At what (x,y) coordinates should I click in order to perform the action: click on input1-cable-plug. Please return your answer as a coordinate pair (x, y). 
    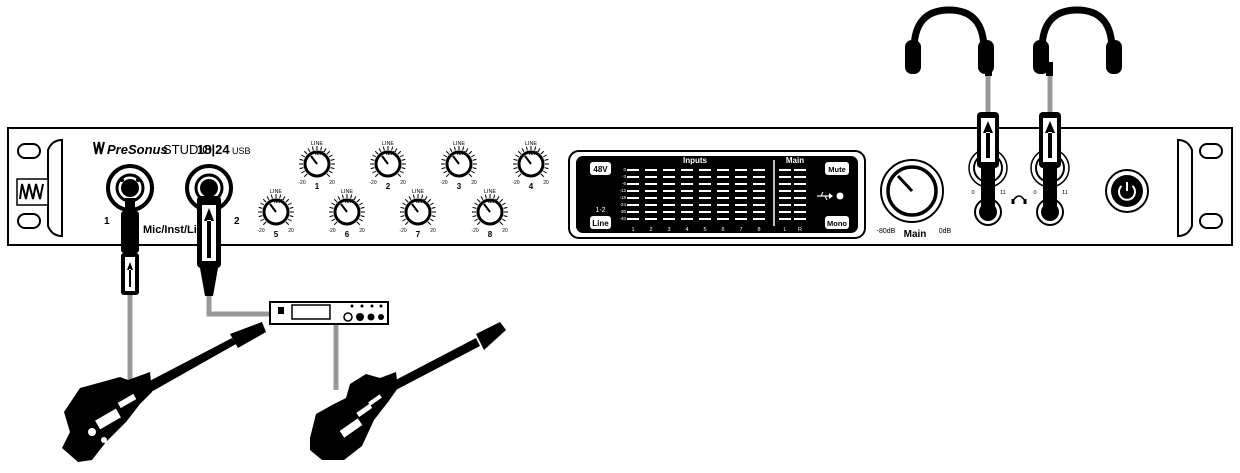
    Looking at the image, I should click on (130, 246).